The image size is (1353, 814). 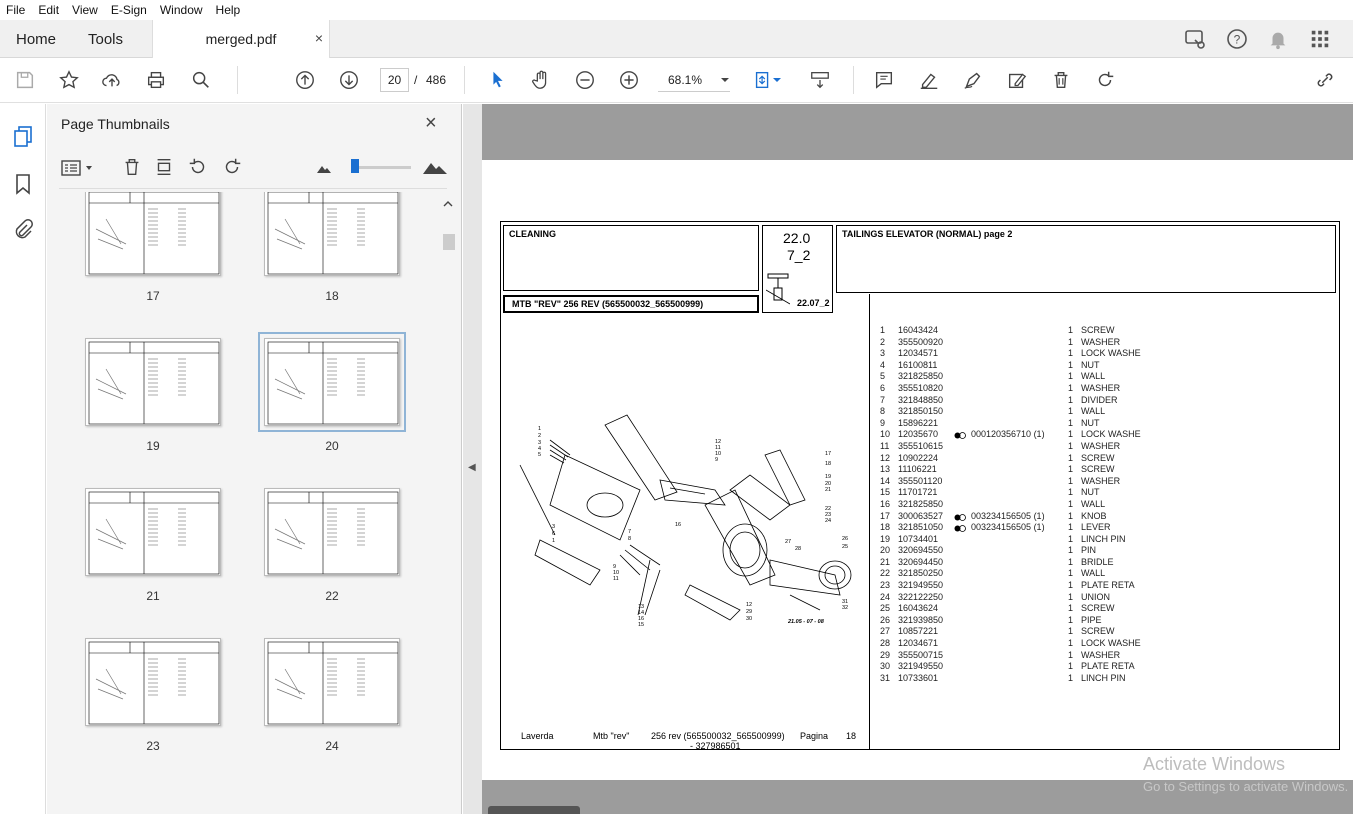 I want to click on parts-row: 9 15896221 1 NUT, so click(x=1108, y=424).